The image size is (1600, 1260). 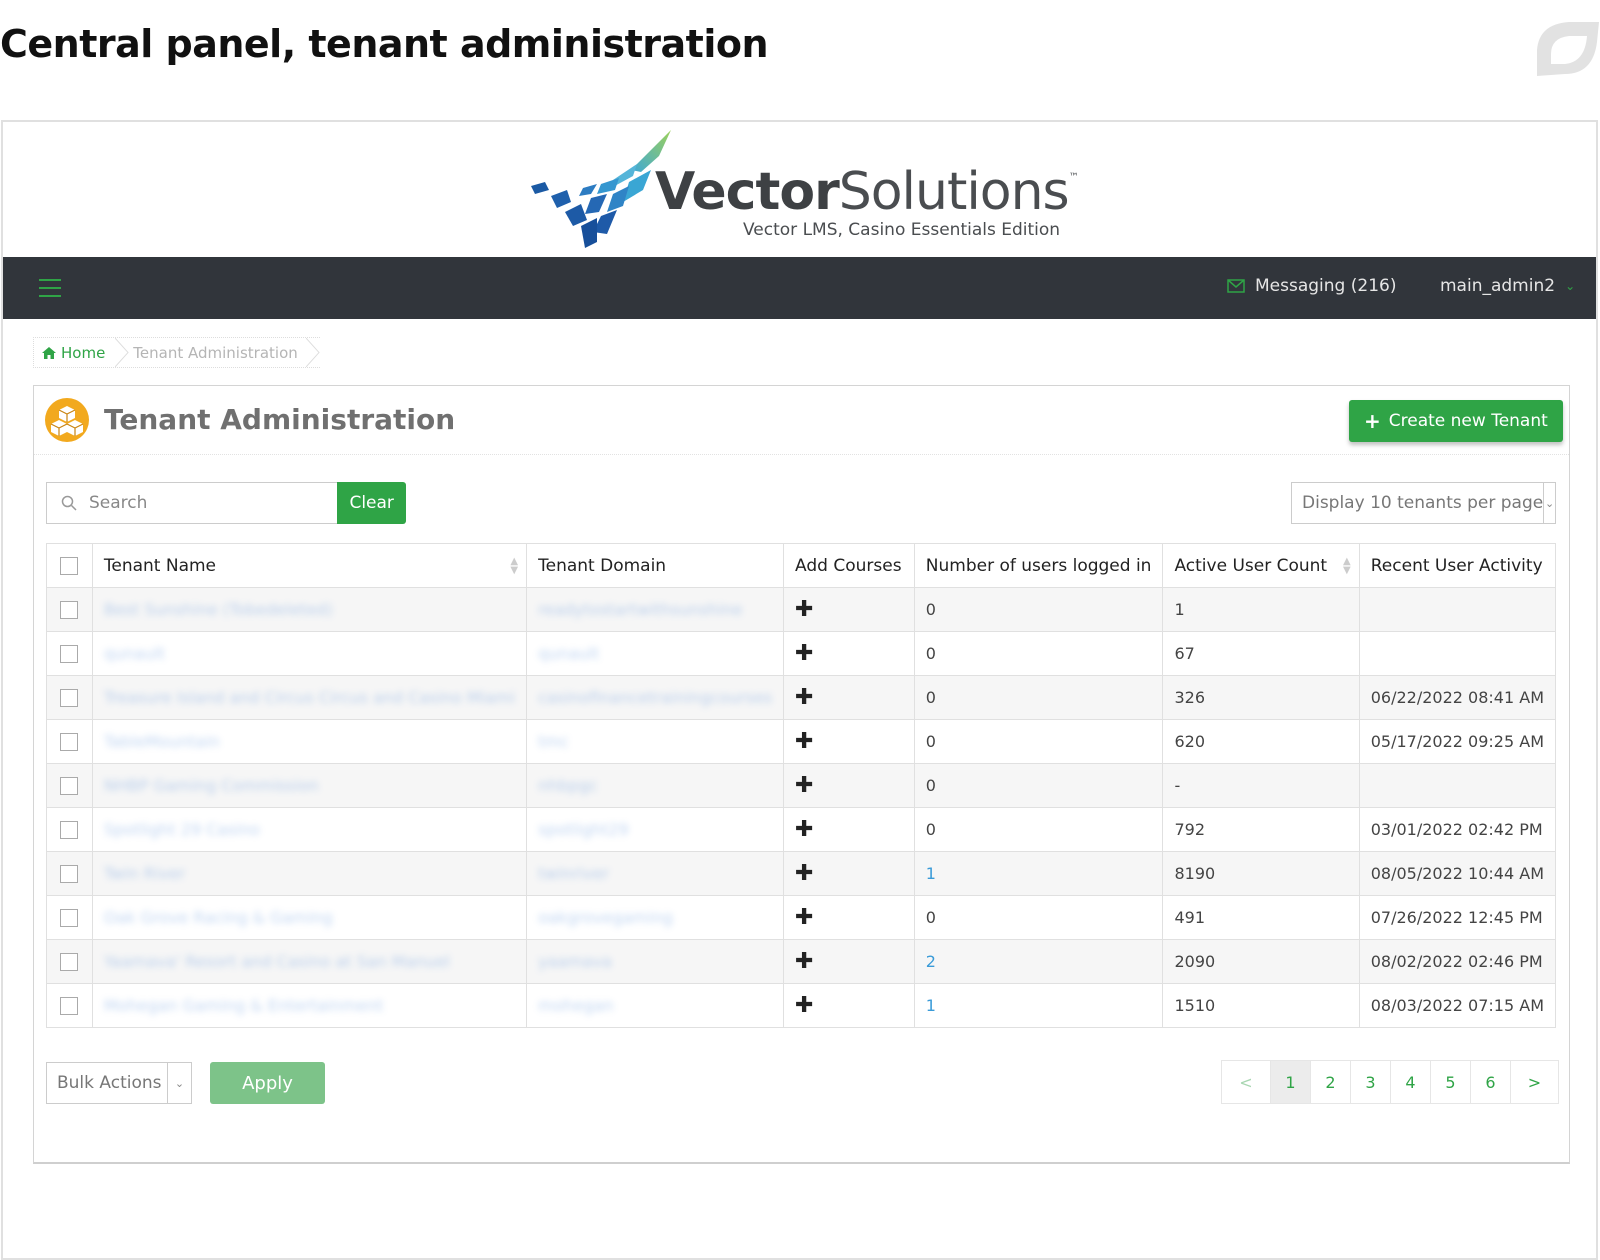 What do you see at coordinates (134, 653) in the screenshot?
I see `tenant-name-link: qunault` at bounding box center [134, 653].